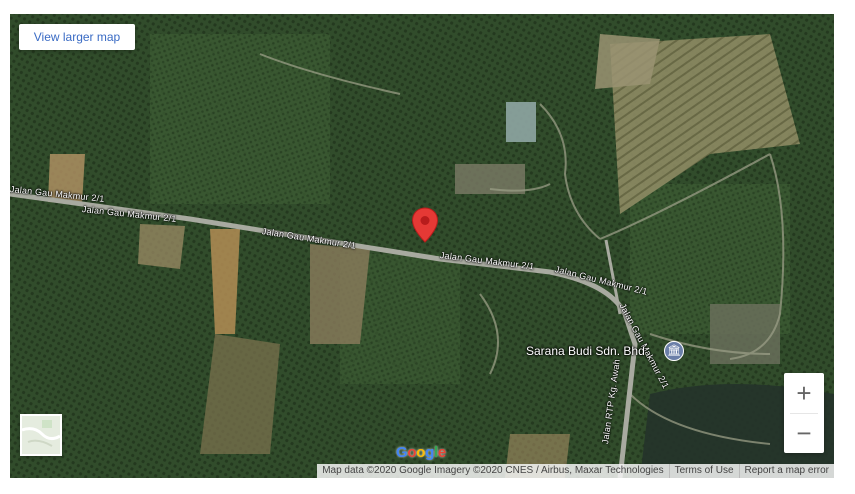 This screenshot has height=494, width=855. I want to click on map-type-toggle, so click(41, 435).